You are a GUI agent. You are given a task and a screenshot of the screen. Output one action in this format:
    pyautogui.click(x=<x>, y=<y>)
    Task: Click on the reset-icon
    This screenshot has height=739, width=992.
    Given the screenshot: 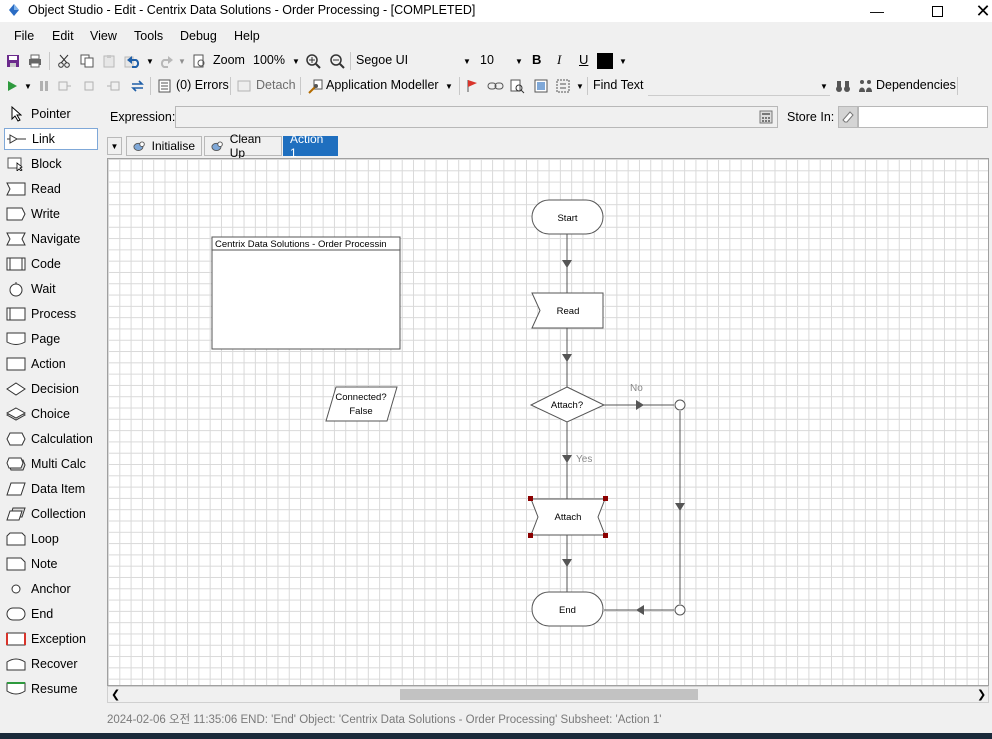 What is the action you would take?
    pyautogui.click(x=137, y=86)
    